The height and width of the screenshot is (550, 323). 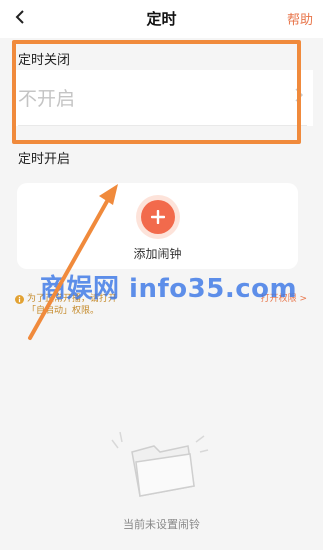 I want to click on add-alarm-button, so click(x=158, y=217).